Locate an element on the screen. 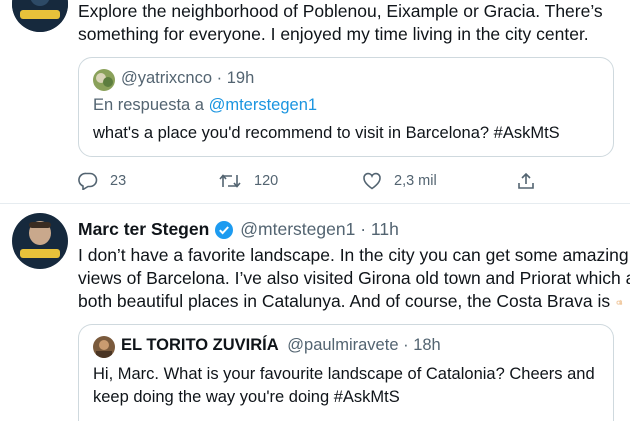 Image resolution: width=630 pixels, height=421 pixels. reply-count: 23 is located at coordinates (118, 181).